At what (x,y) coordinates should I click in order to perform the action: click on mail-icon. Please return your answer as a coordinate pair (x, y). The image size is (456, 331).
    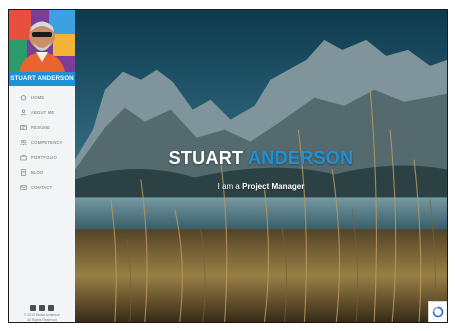
    Looking at the image, I should click on (23, 187).